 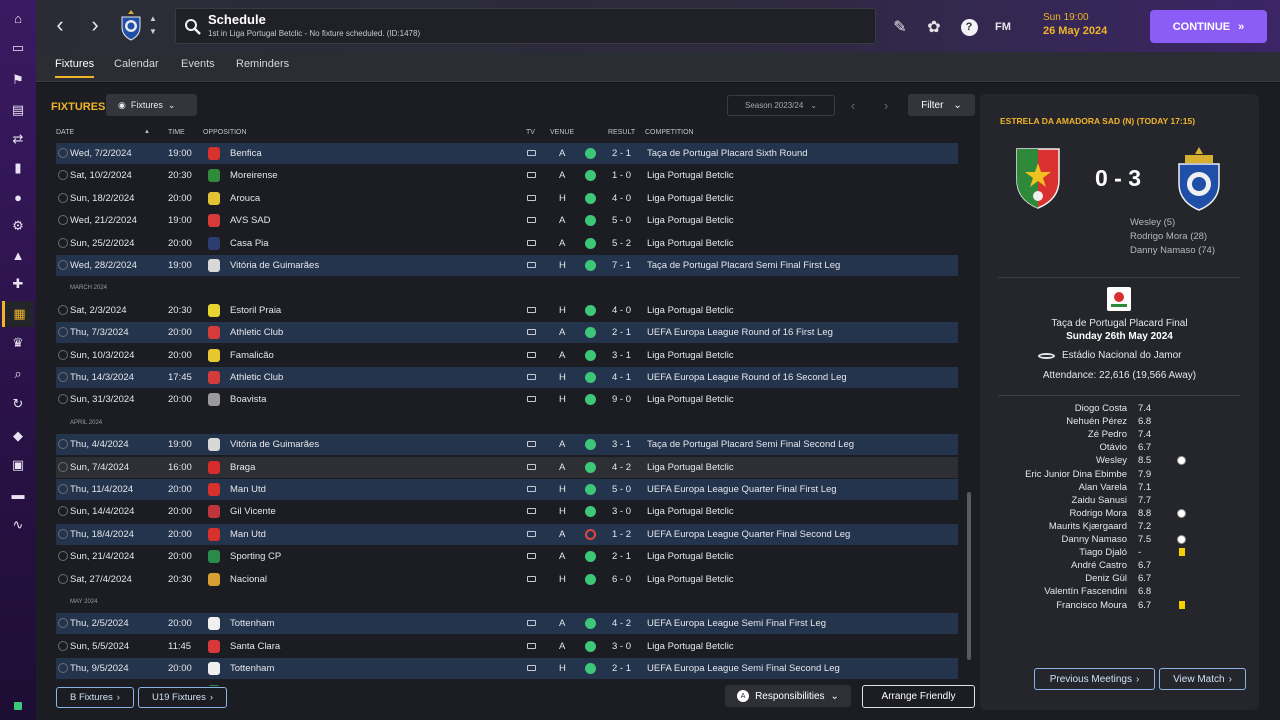 What do you see at coordinates (248, 399) in the screenshot?
I see `fixture-opponent: Boavista` at bounding box center [248, 399].